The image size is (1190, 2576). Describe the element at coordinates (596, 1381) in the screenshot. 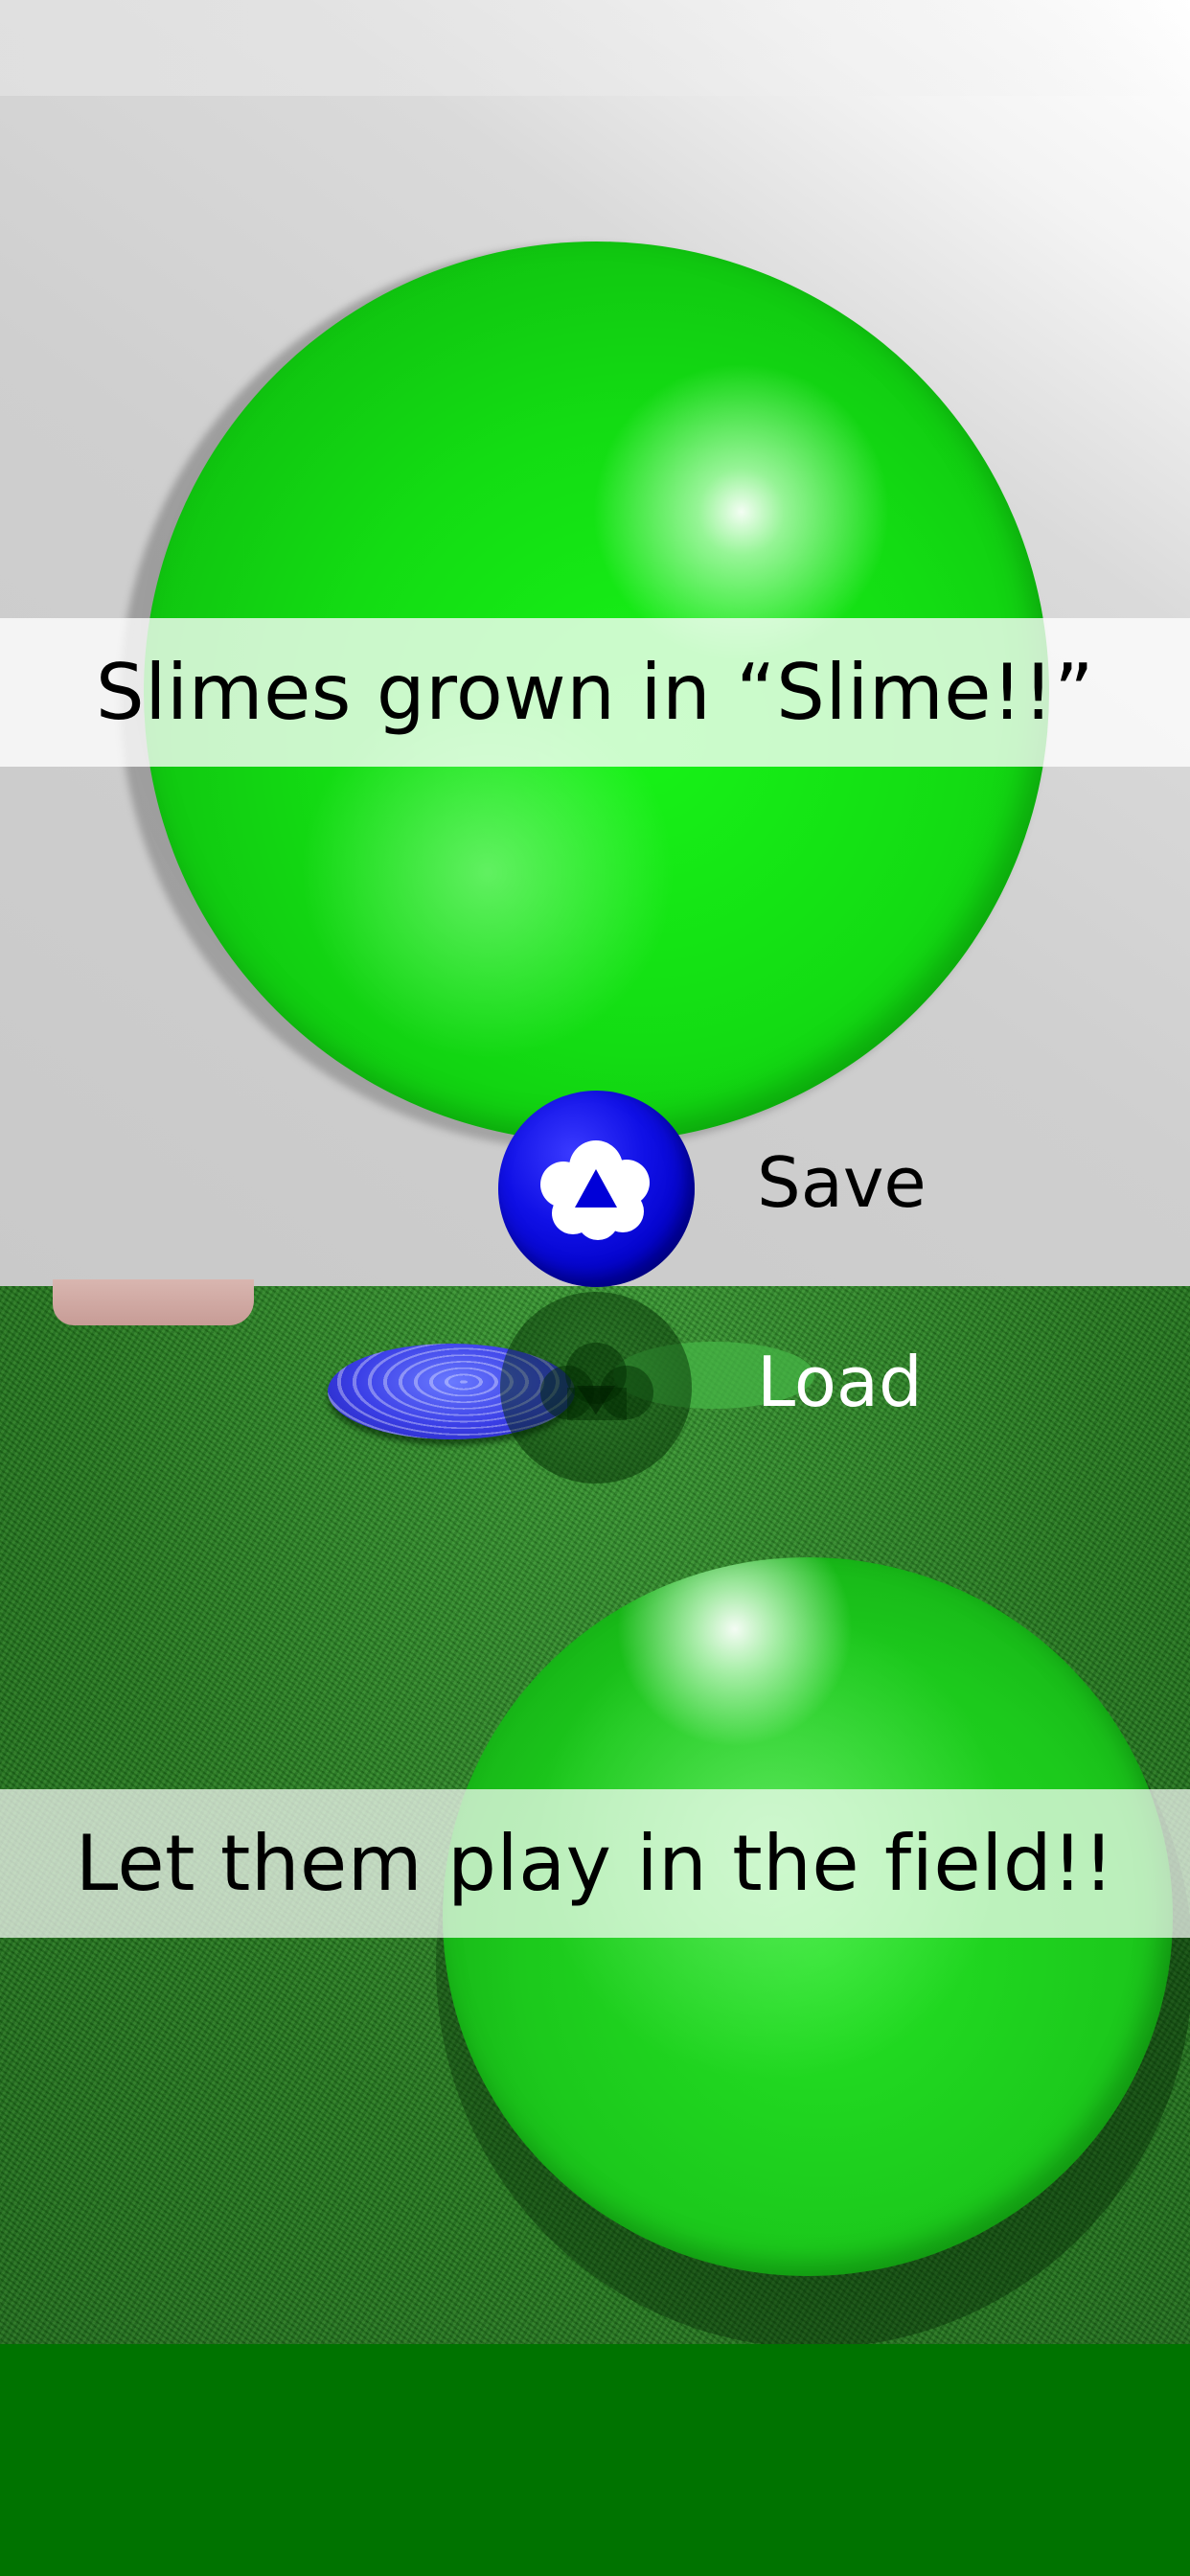

I see `cloud-download-icon` at that location.